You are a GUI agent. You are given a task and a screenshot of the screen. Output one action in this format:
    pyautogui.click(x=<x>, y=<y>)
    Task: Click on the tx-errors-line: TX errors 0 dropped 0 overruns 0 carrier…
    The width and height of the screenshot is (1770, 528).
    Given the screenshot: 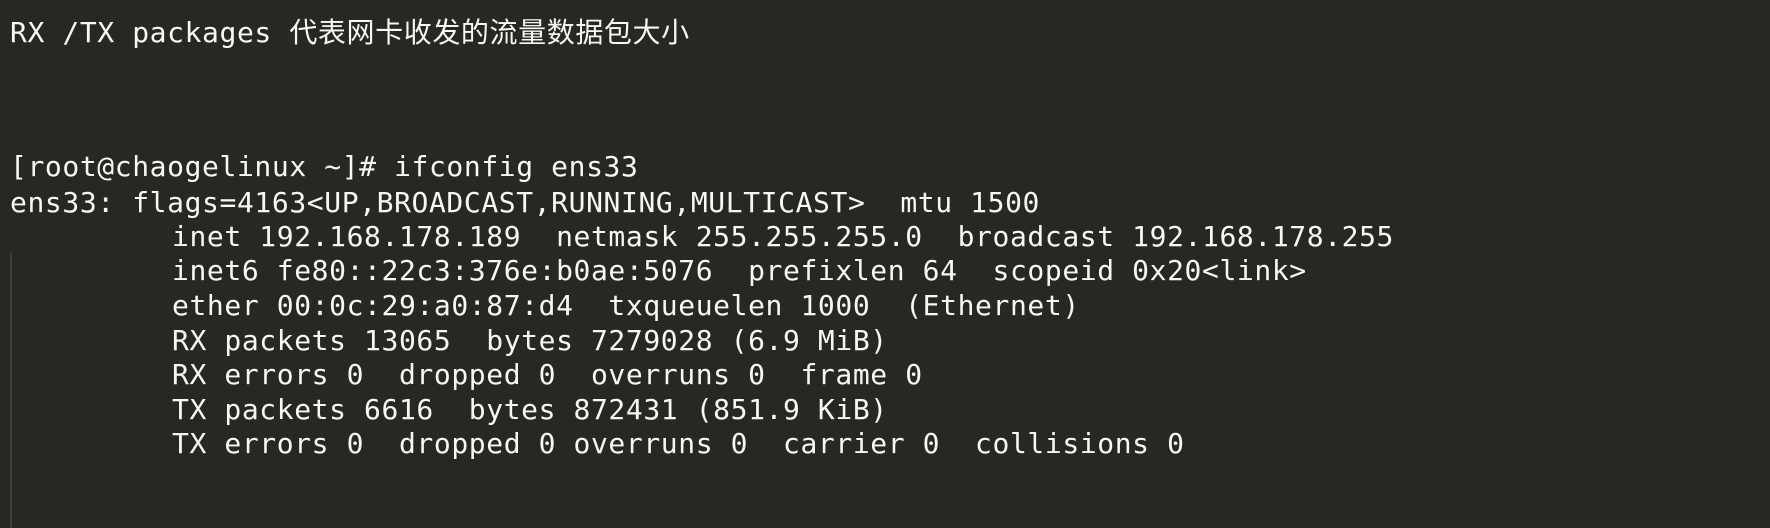 What is the action you would take?
    pyautogui.click(x=678, y=443)
    